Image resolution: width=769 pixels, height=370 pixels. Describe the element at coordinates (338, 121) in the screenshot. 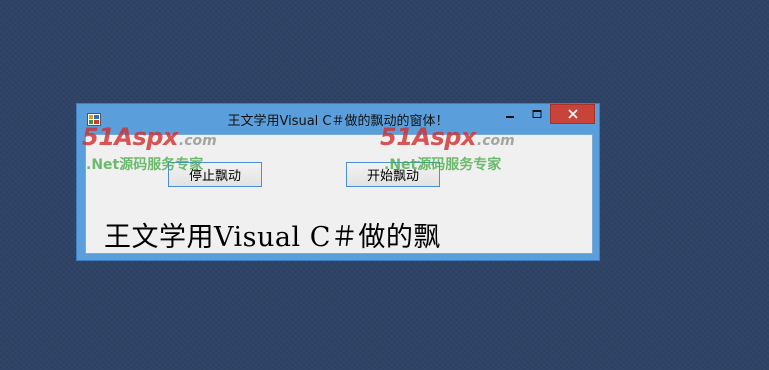

I see `window-title: 王文学用Visual C＃做的飘动的窗体！` at that location.